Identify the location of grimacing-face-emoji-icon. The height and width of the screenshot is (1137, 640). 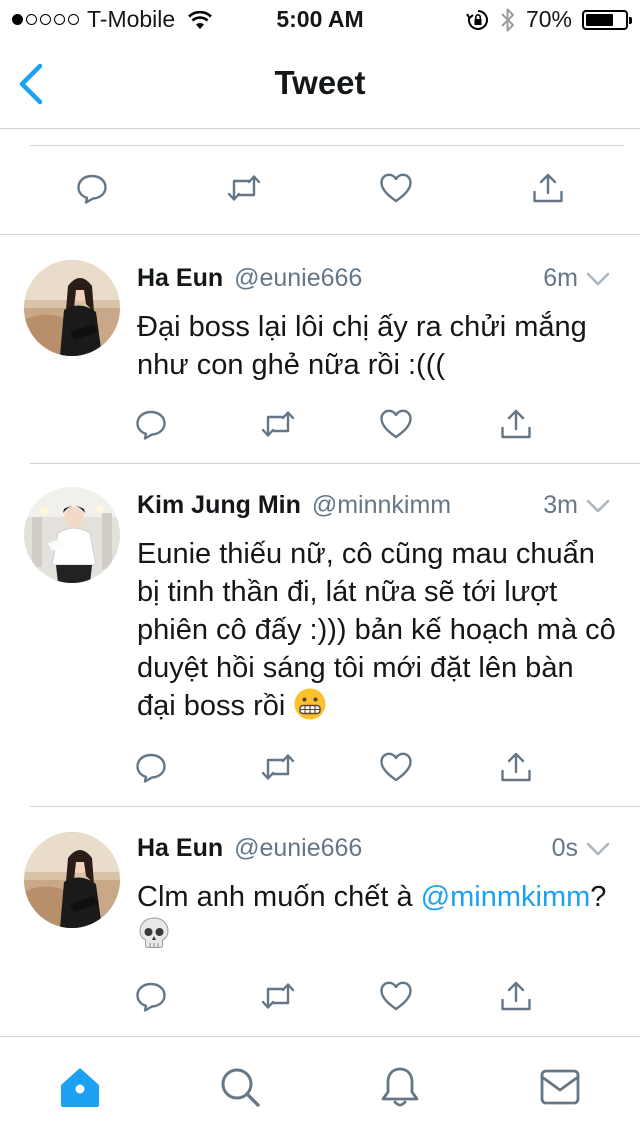
(310, 704).